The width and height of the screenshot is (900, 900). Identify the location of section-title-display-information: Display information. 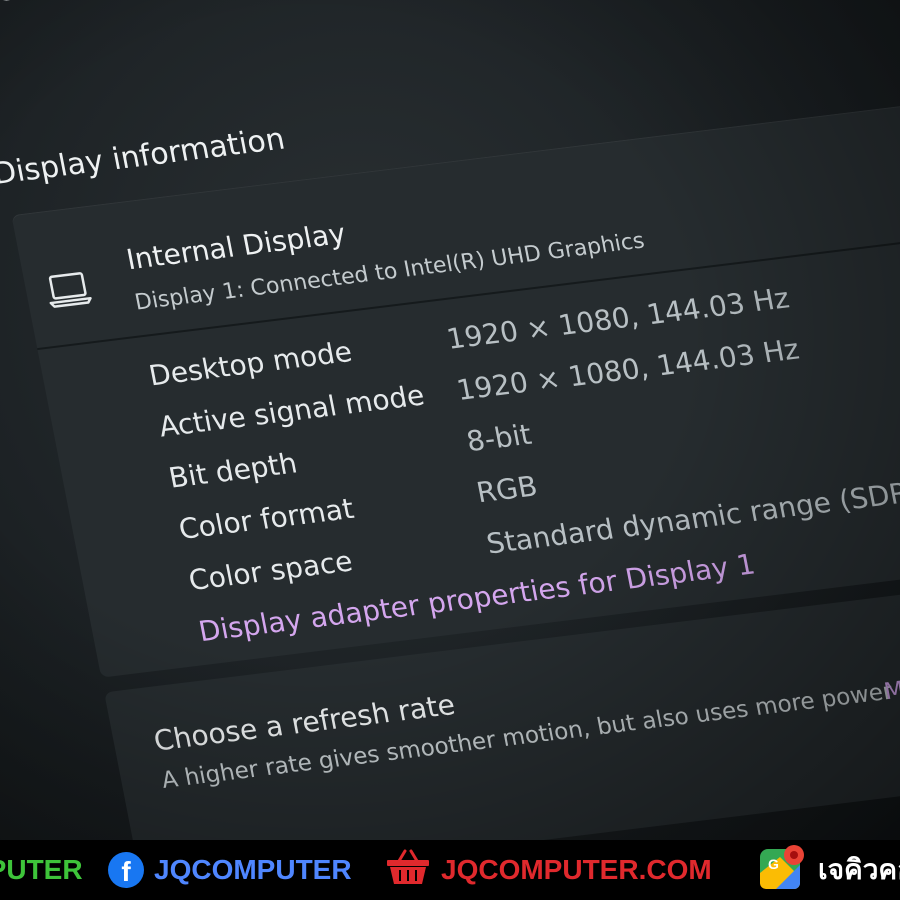
(144, 156).